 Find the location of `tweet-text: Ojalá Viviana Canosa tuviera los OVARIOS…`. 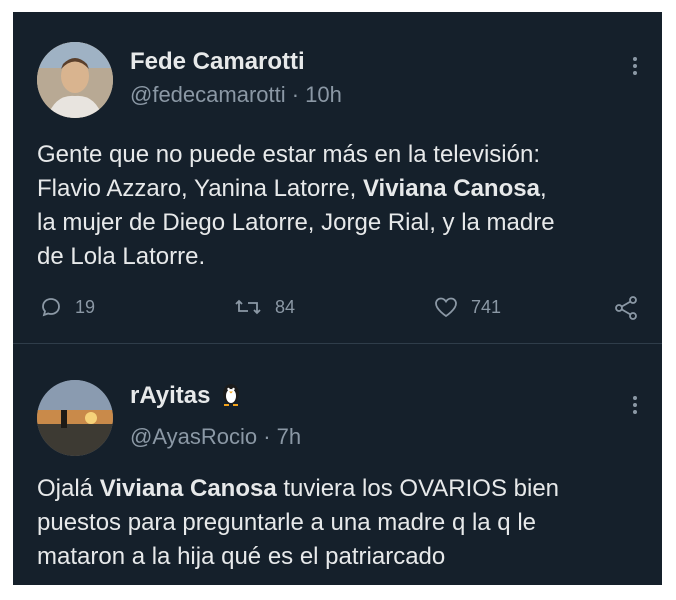

tweet-text: Ojalá Viviana Canosa tuviera los OVARIOS… is located at coordinates (298, 522).